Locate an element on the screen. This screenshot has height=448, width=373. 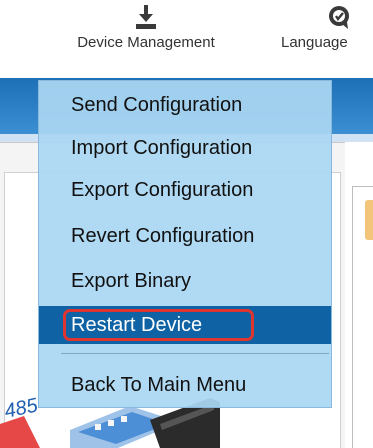
menu-item-label: Restart Device is located at coordinates (137, 325).